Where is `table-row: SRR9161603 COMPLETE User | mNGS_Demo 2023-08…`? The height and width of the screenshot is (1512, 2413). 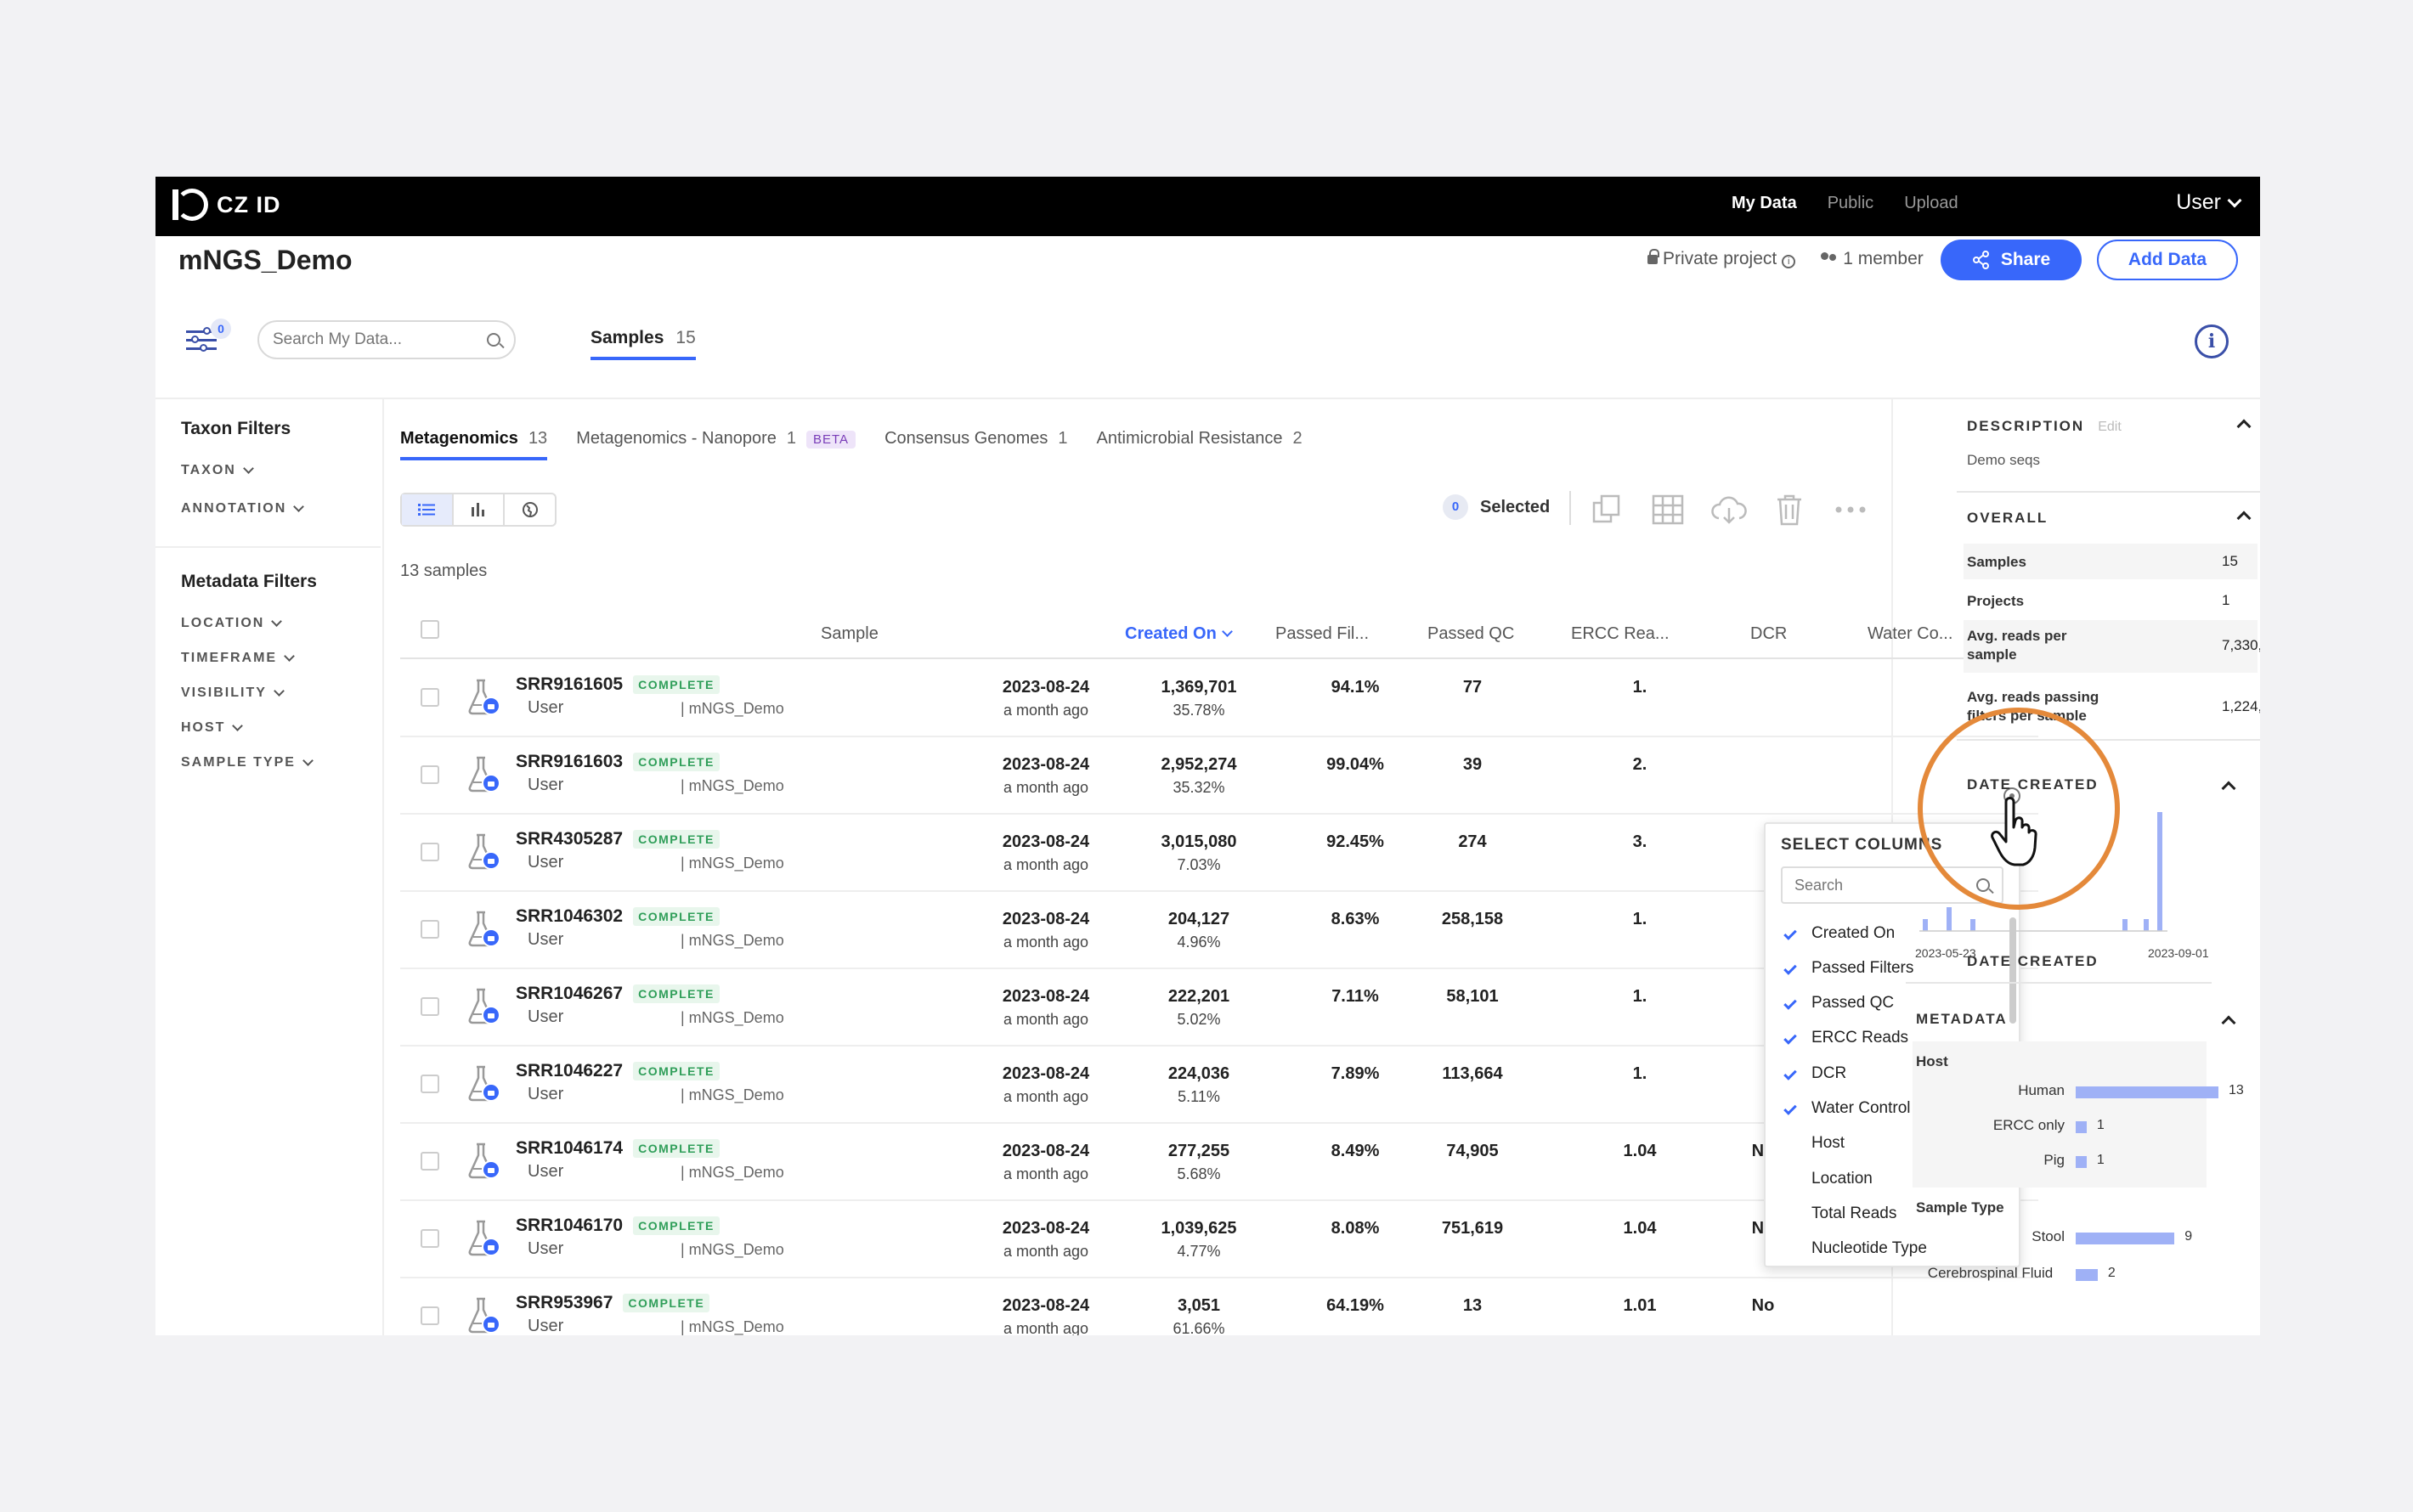 table-row: SRR9161603 COMPLETE User | mNGS_Demo 2023-08… is located at coordinates (1219, 776).